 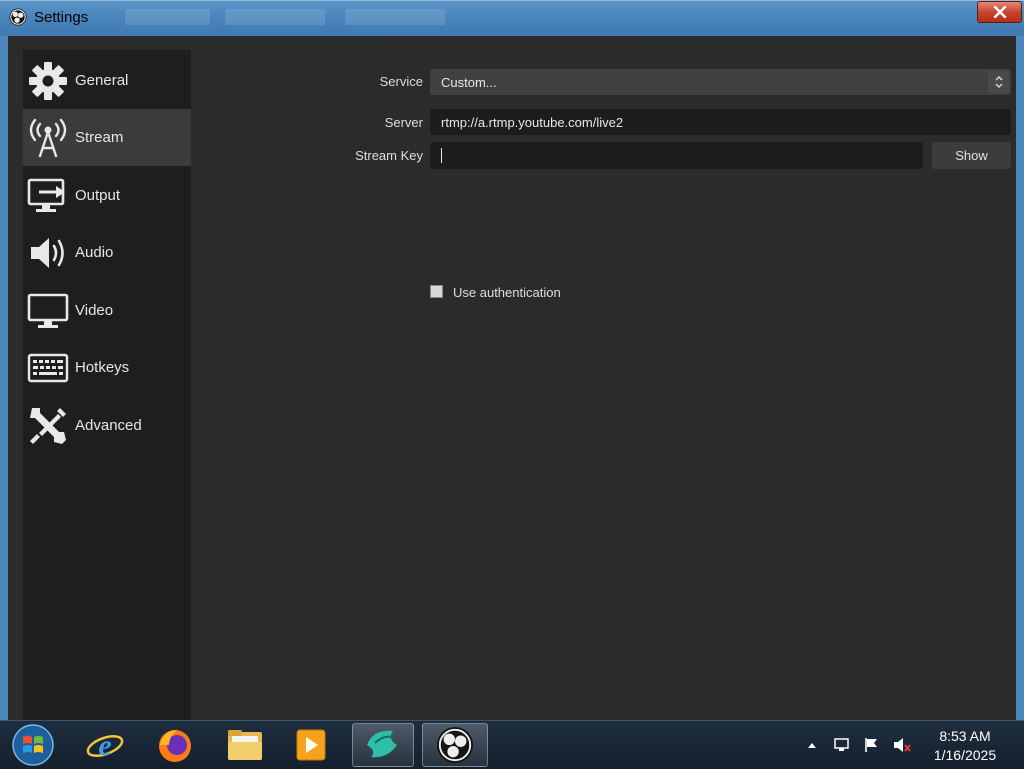 I want to click on speaker-icon, so click(x=48, y=253).